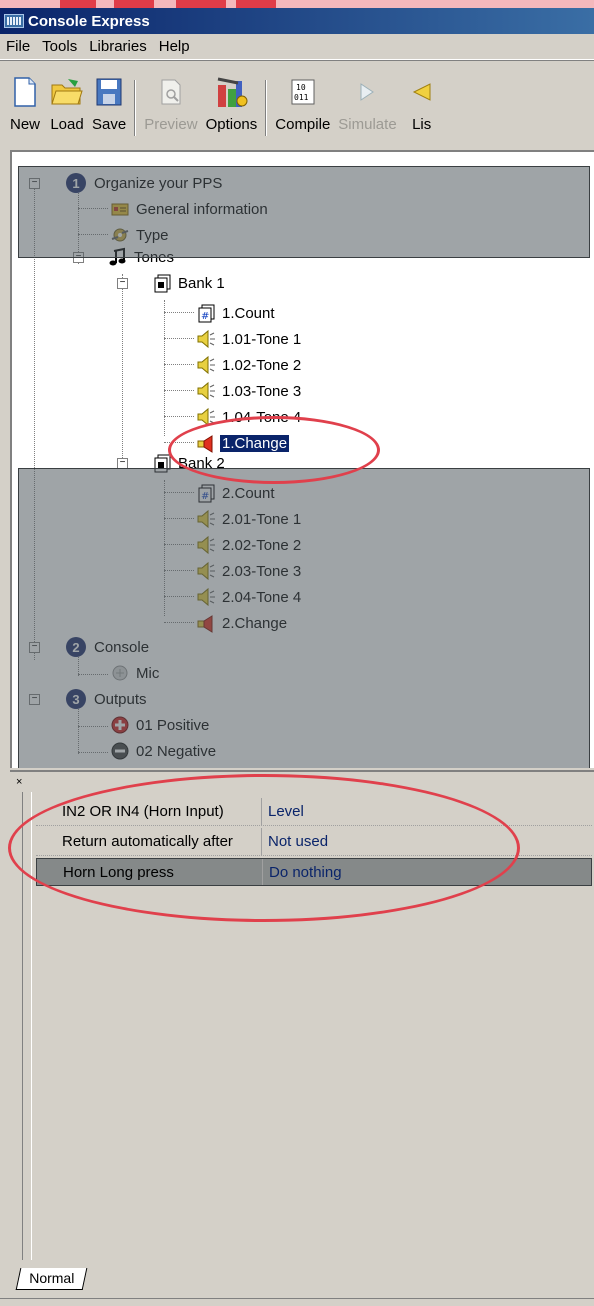 The width and height of the screenshot is (594, 1306). What do you see at coordinates (236, 313) in the screenshot?
I see `tree-node-count: # 1.Count` at bounding box center [236, 313].